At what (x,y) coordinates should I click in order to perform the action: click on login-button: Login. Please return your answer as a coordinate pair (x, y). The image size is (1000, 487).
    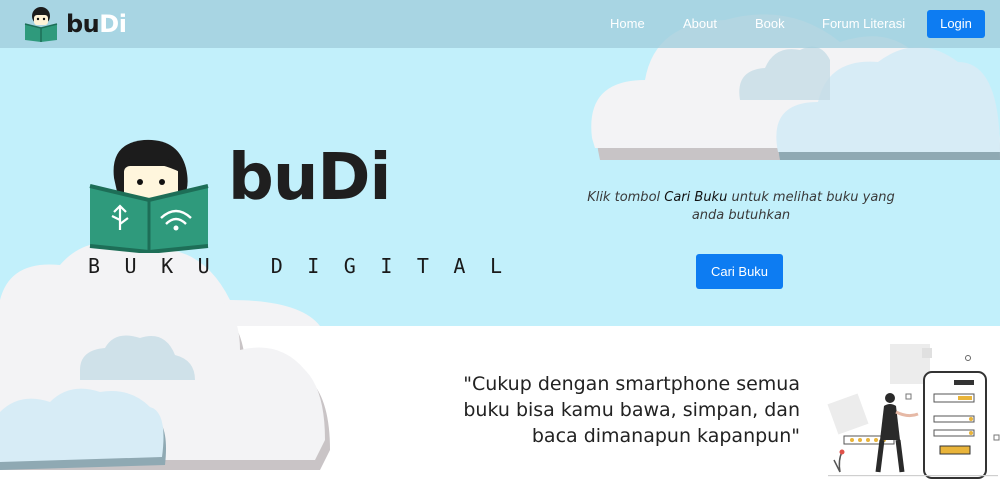
    Looking at the image, I should click on (956, 24).